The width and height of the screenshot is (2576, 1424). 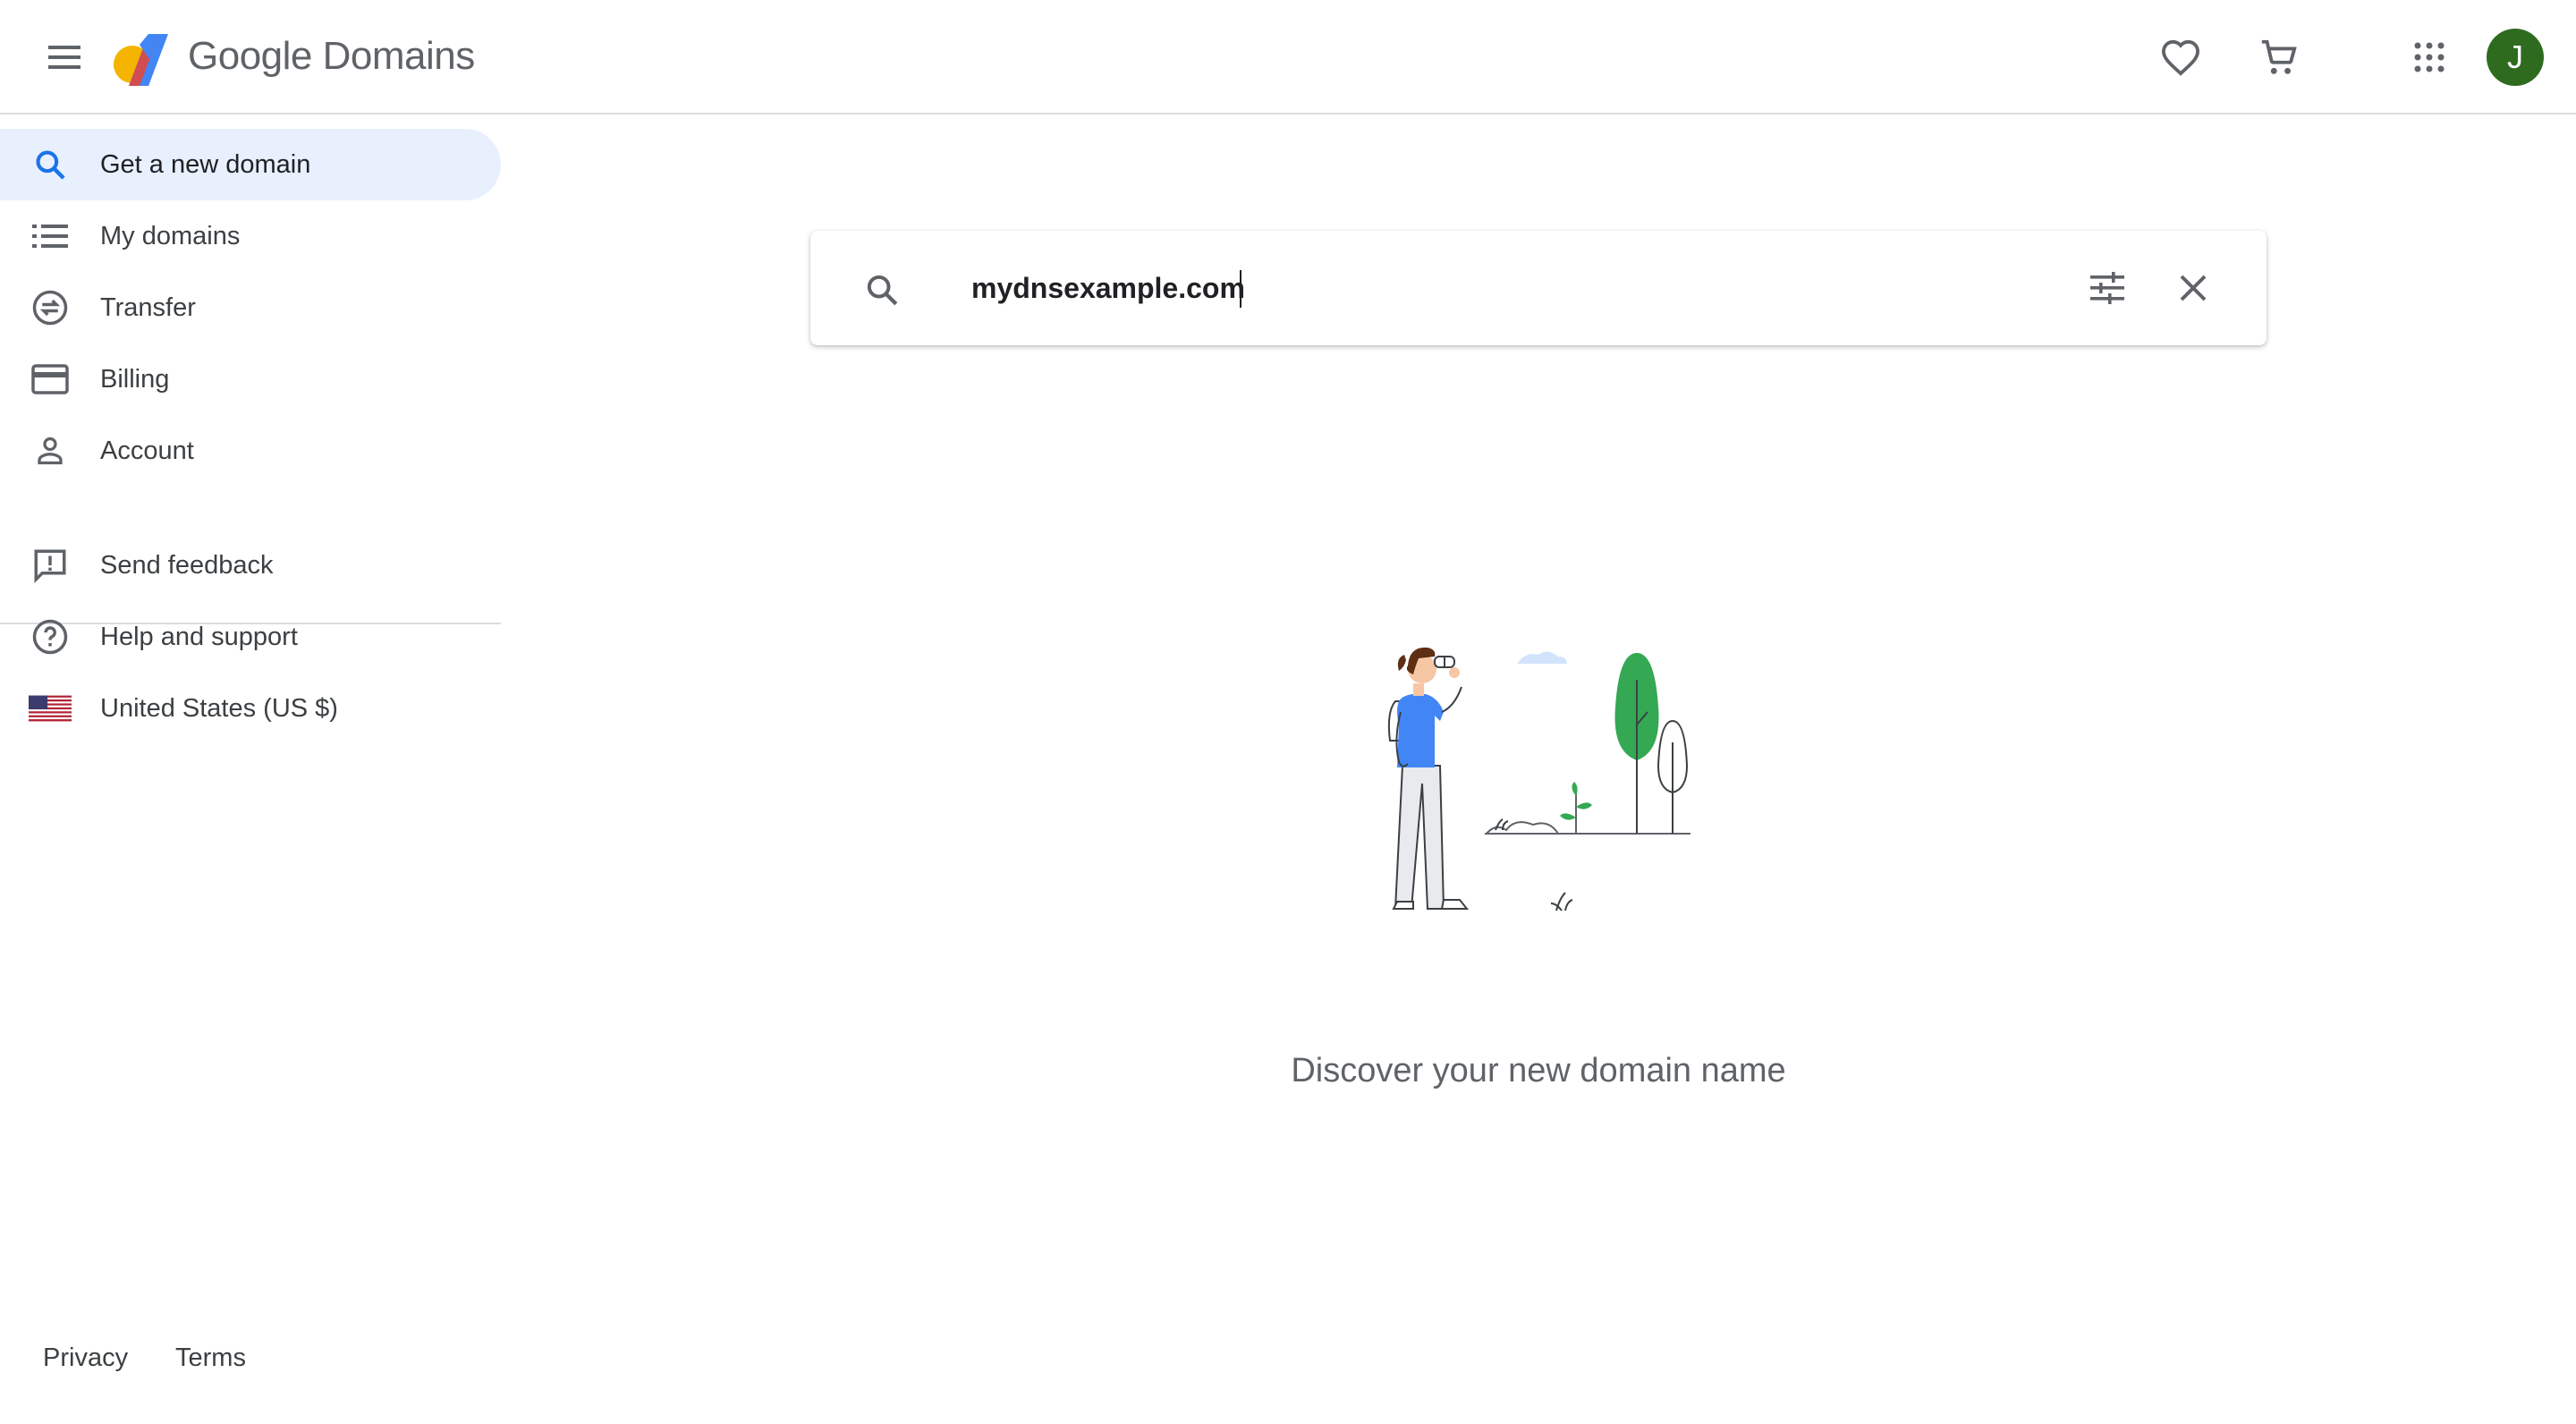 I want to click on sidebar-item-transfer: Transfer, so click(x=250, y=307).